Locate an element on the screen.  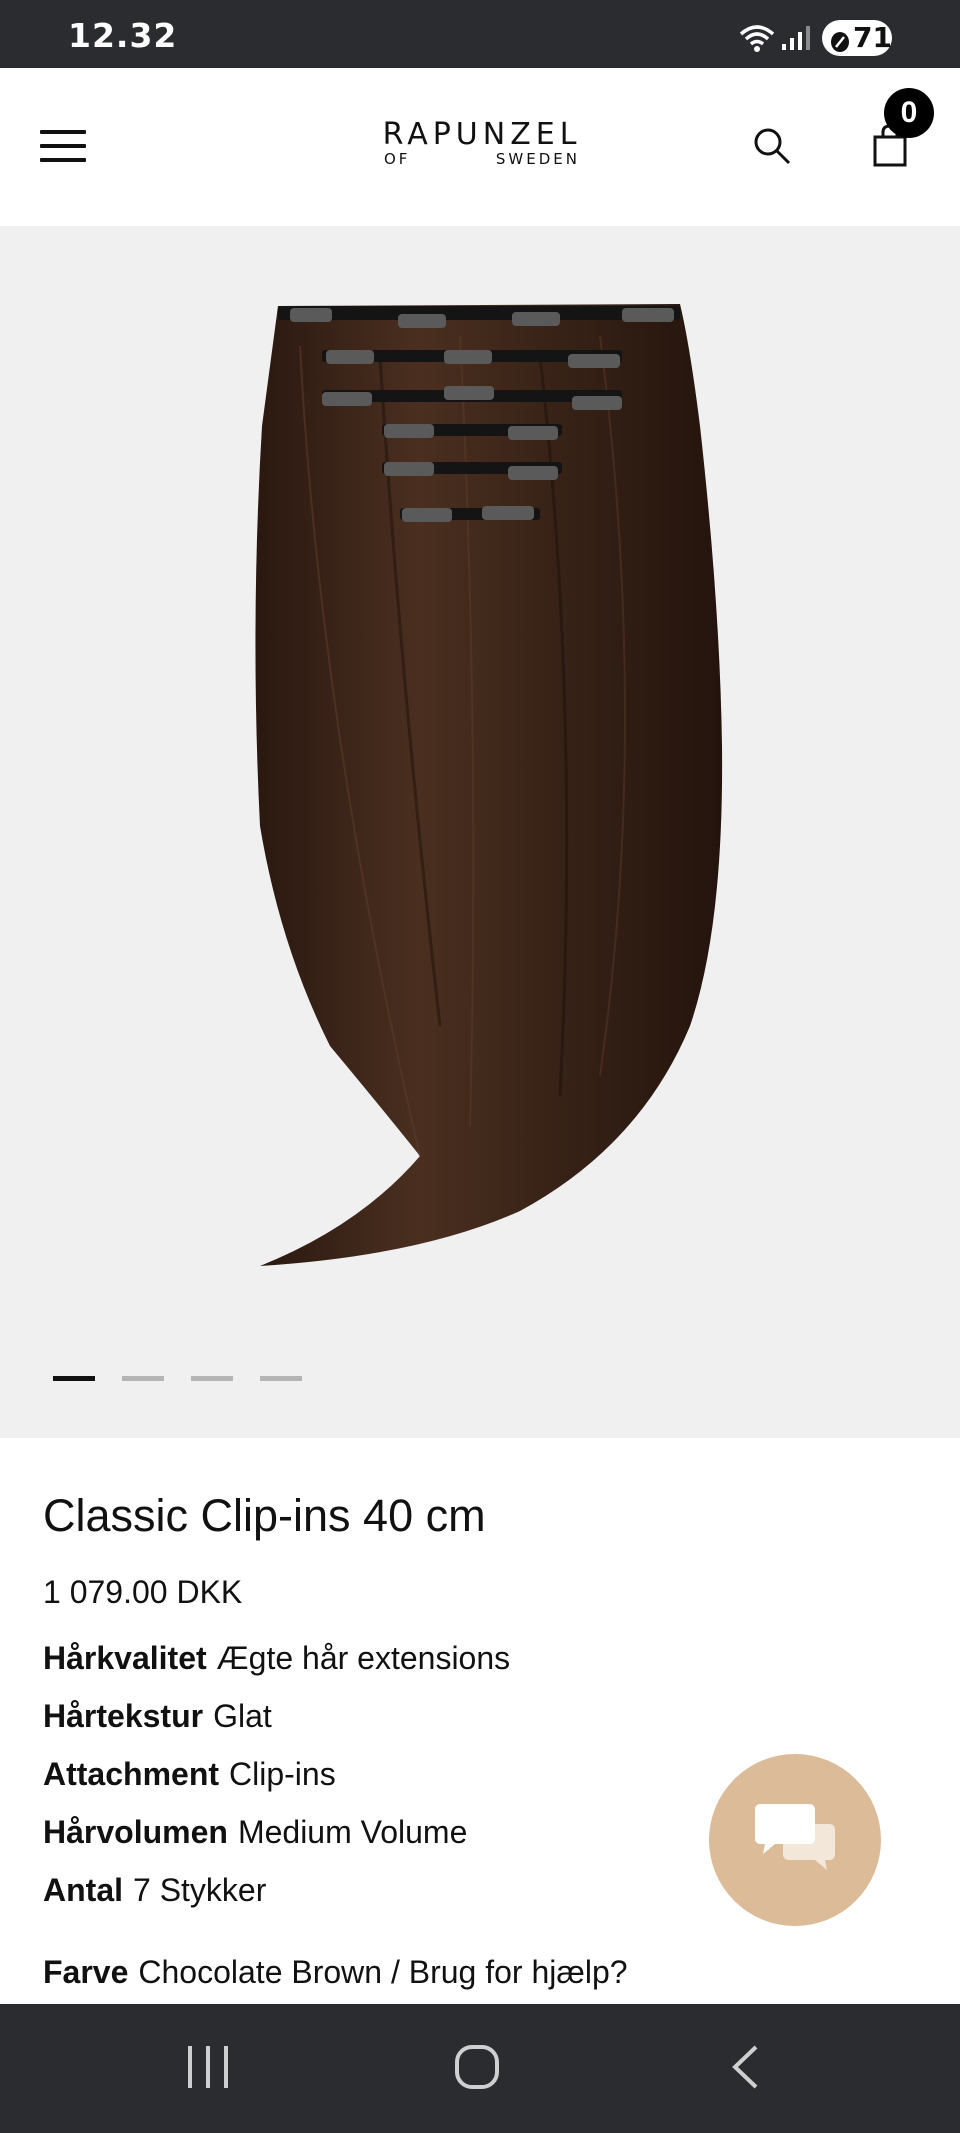
battery-level: 71 is located at coordinates (872, 37).